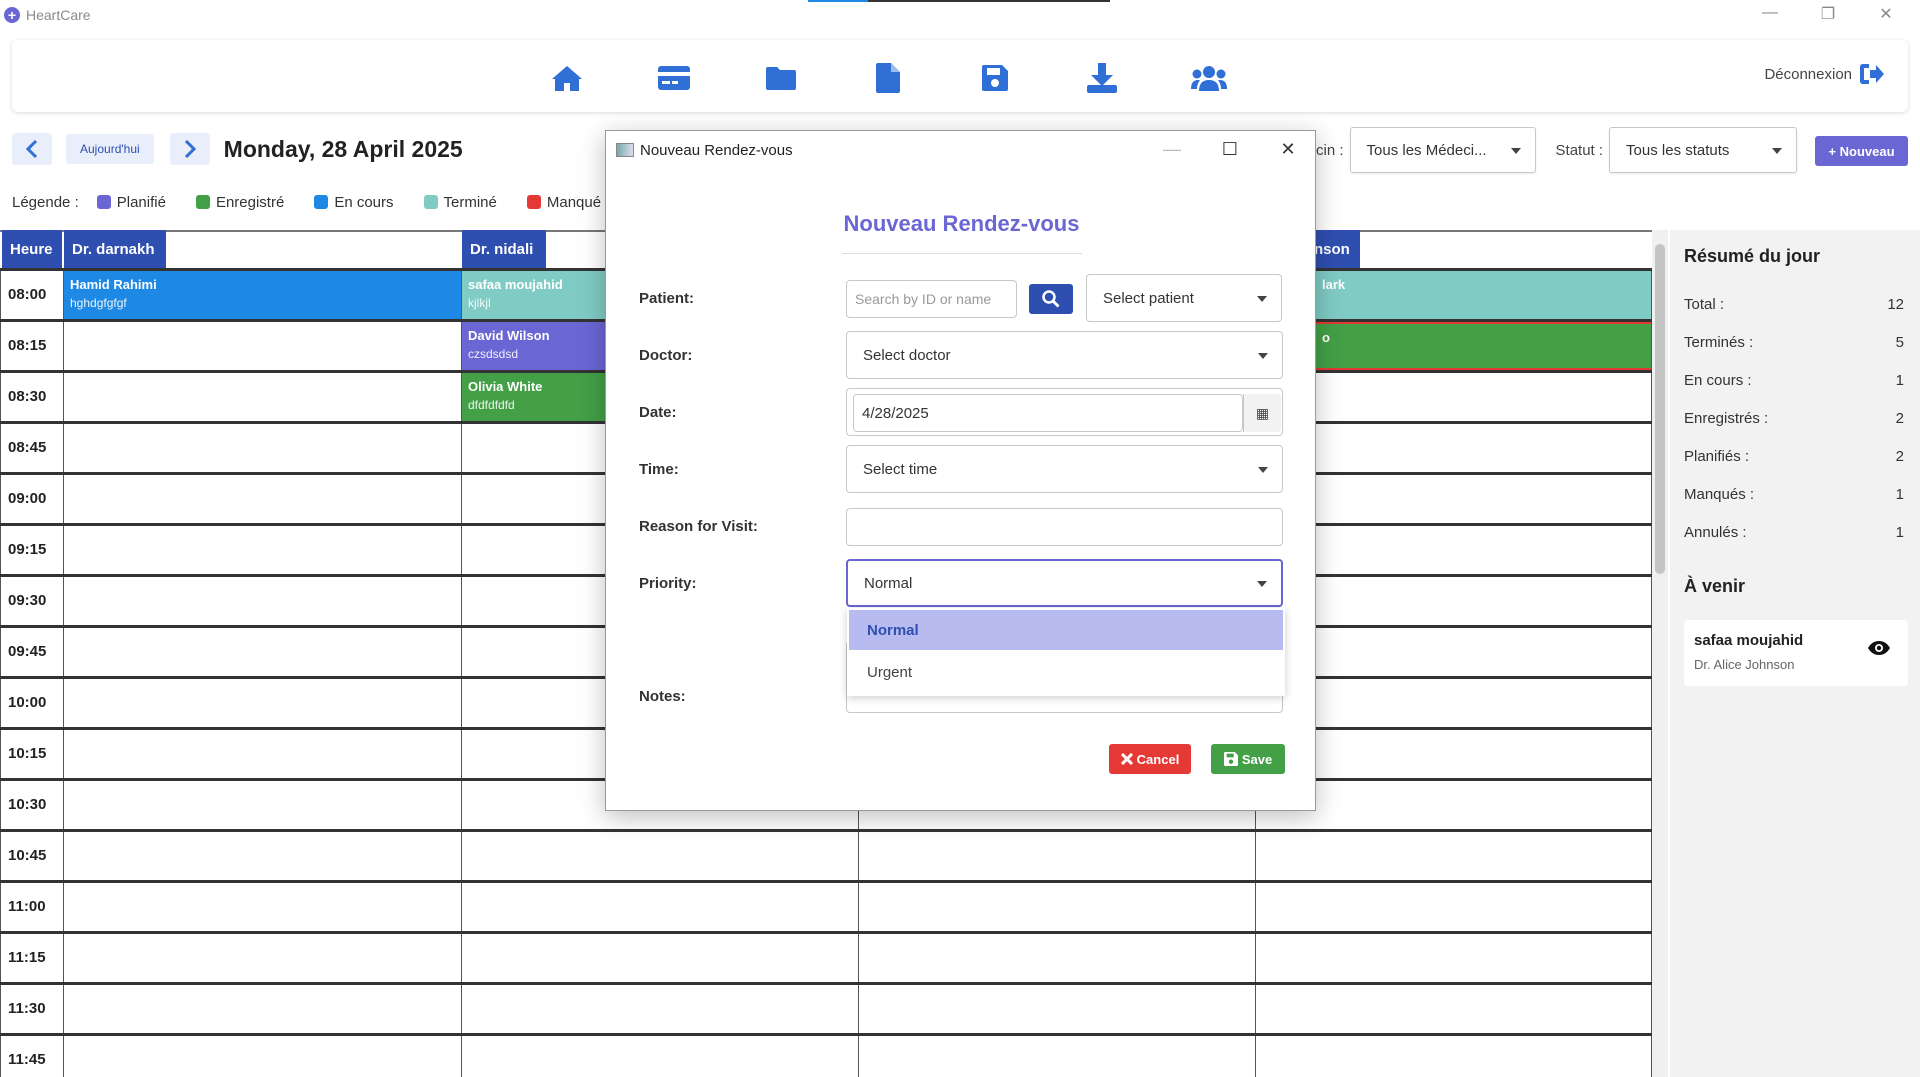  What do you see at coordinates (667, 298) in the screenshot?
I see `patient-label: Patient:` at bounding box center [667, 298].